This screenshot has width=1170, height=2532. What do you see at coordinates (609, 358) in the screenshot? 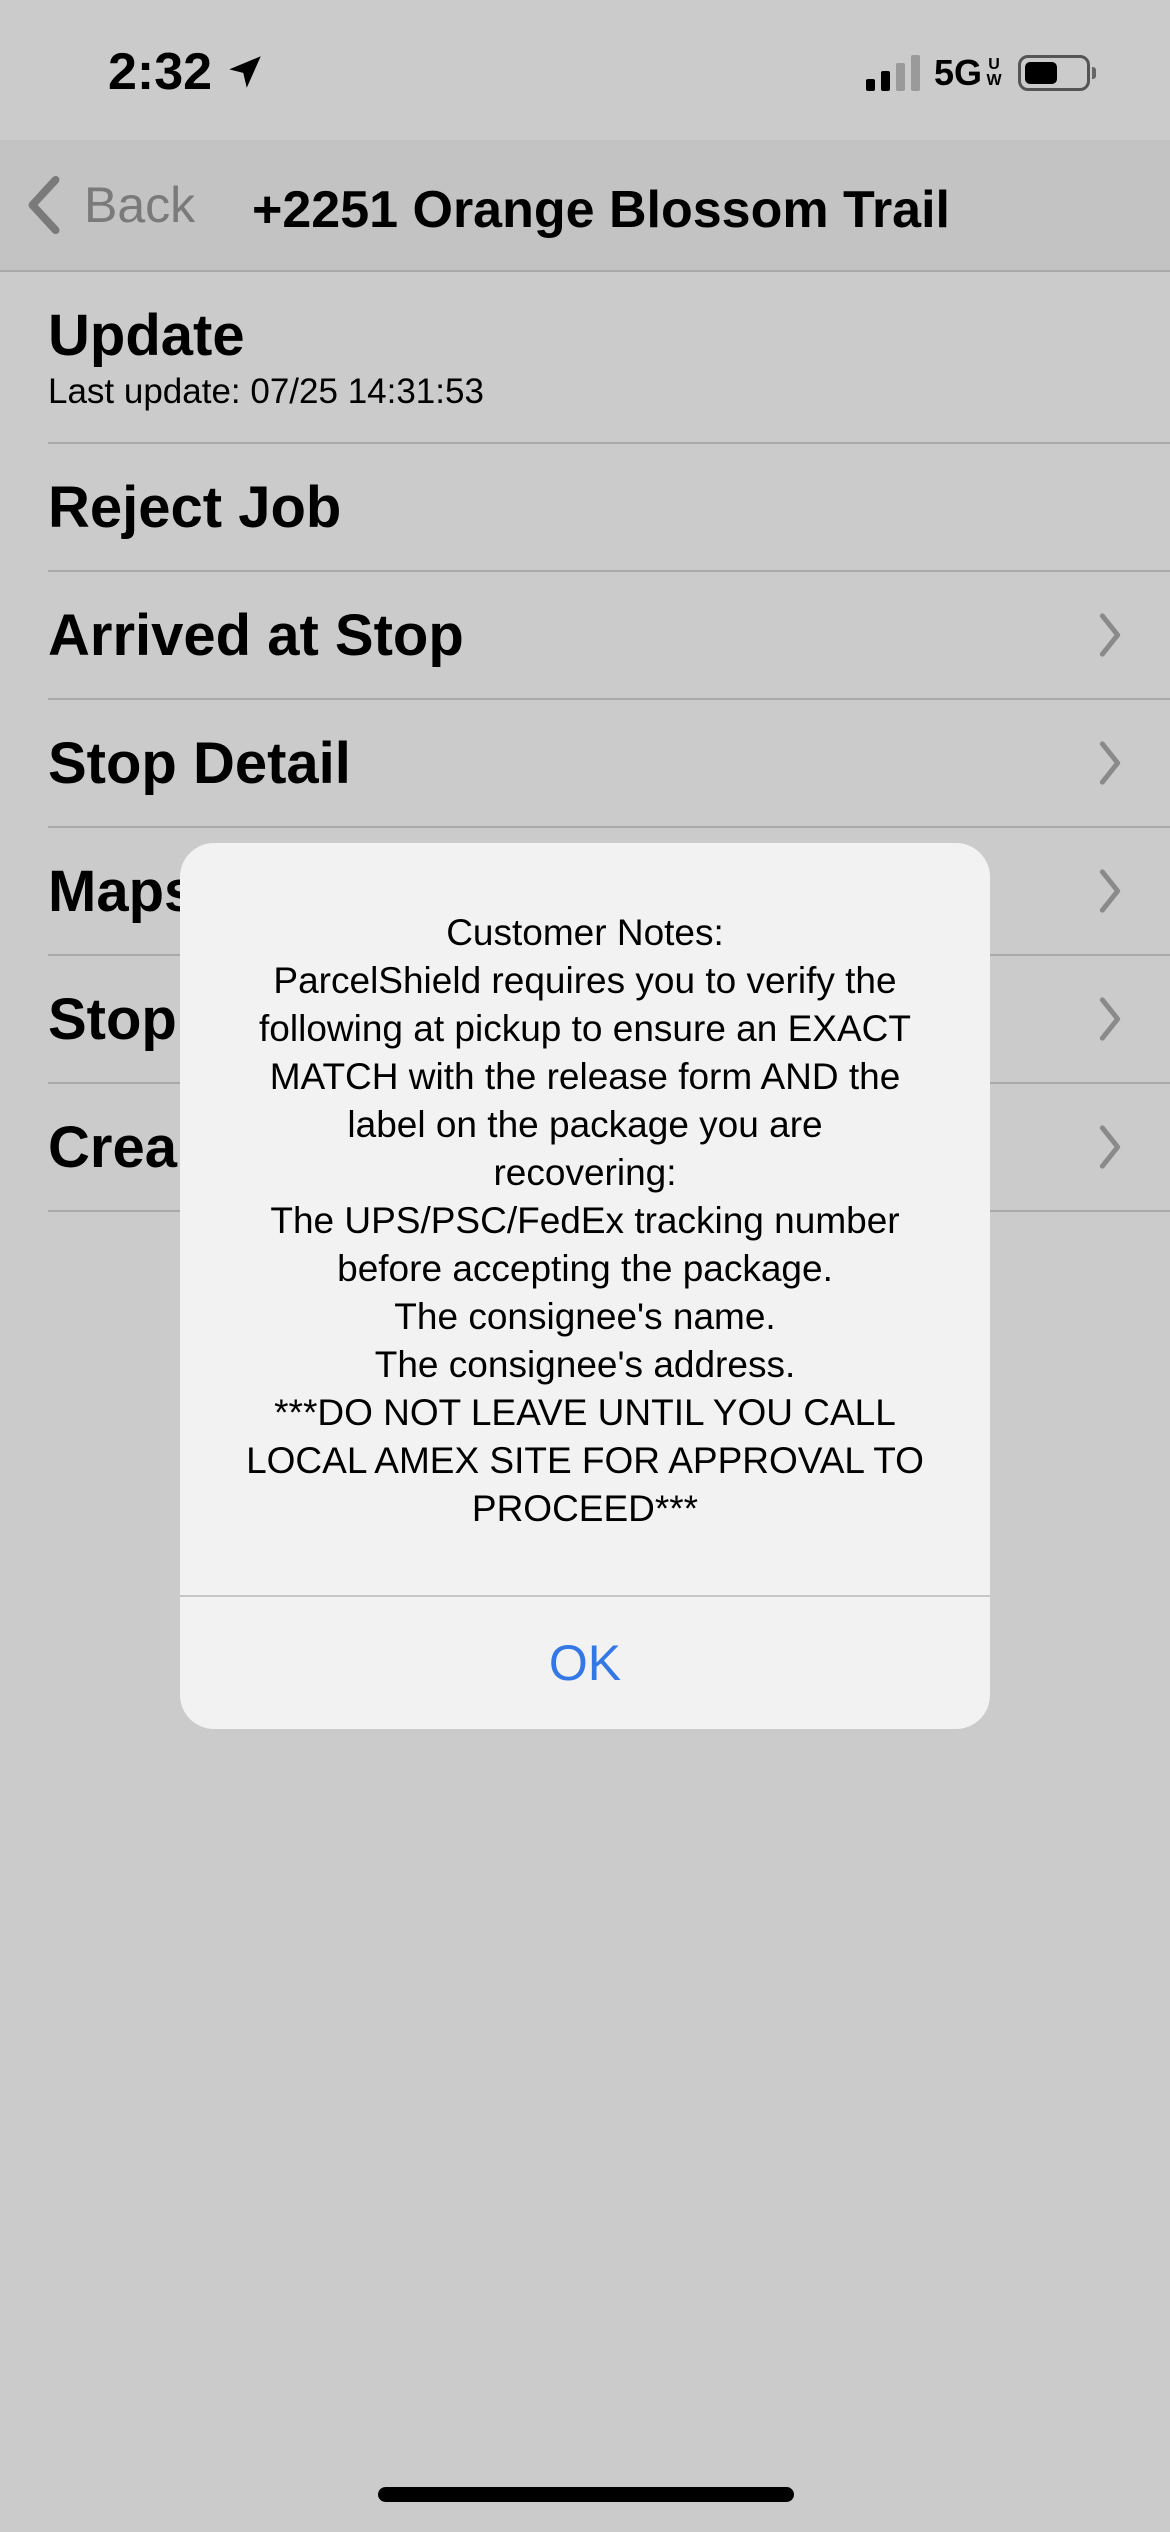
I see `list-item-update: Update Last update: 07/25 14:31:53` at bounding box center [609, 358].